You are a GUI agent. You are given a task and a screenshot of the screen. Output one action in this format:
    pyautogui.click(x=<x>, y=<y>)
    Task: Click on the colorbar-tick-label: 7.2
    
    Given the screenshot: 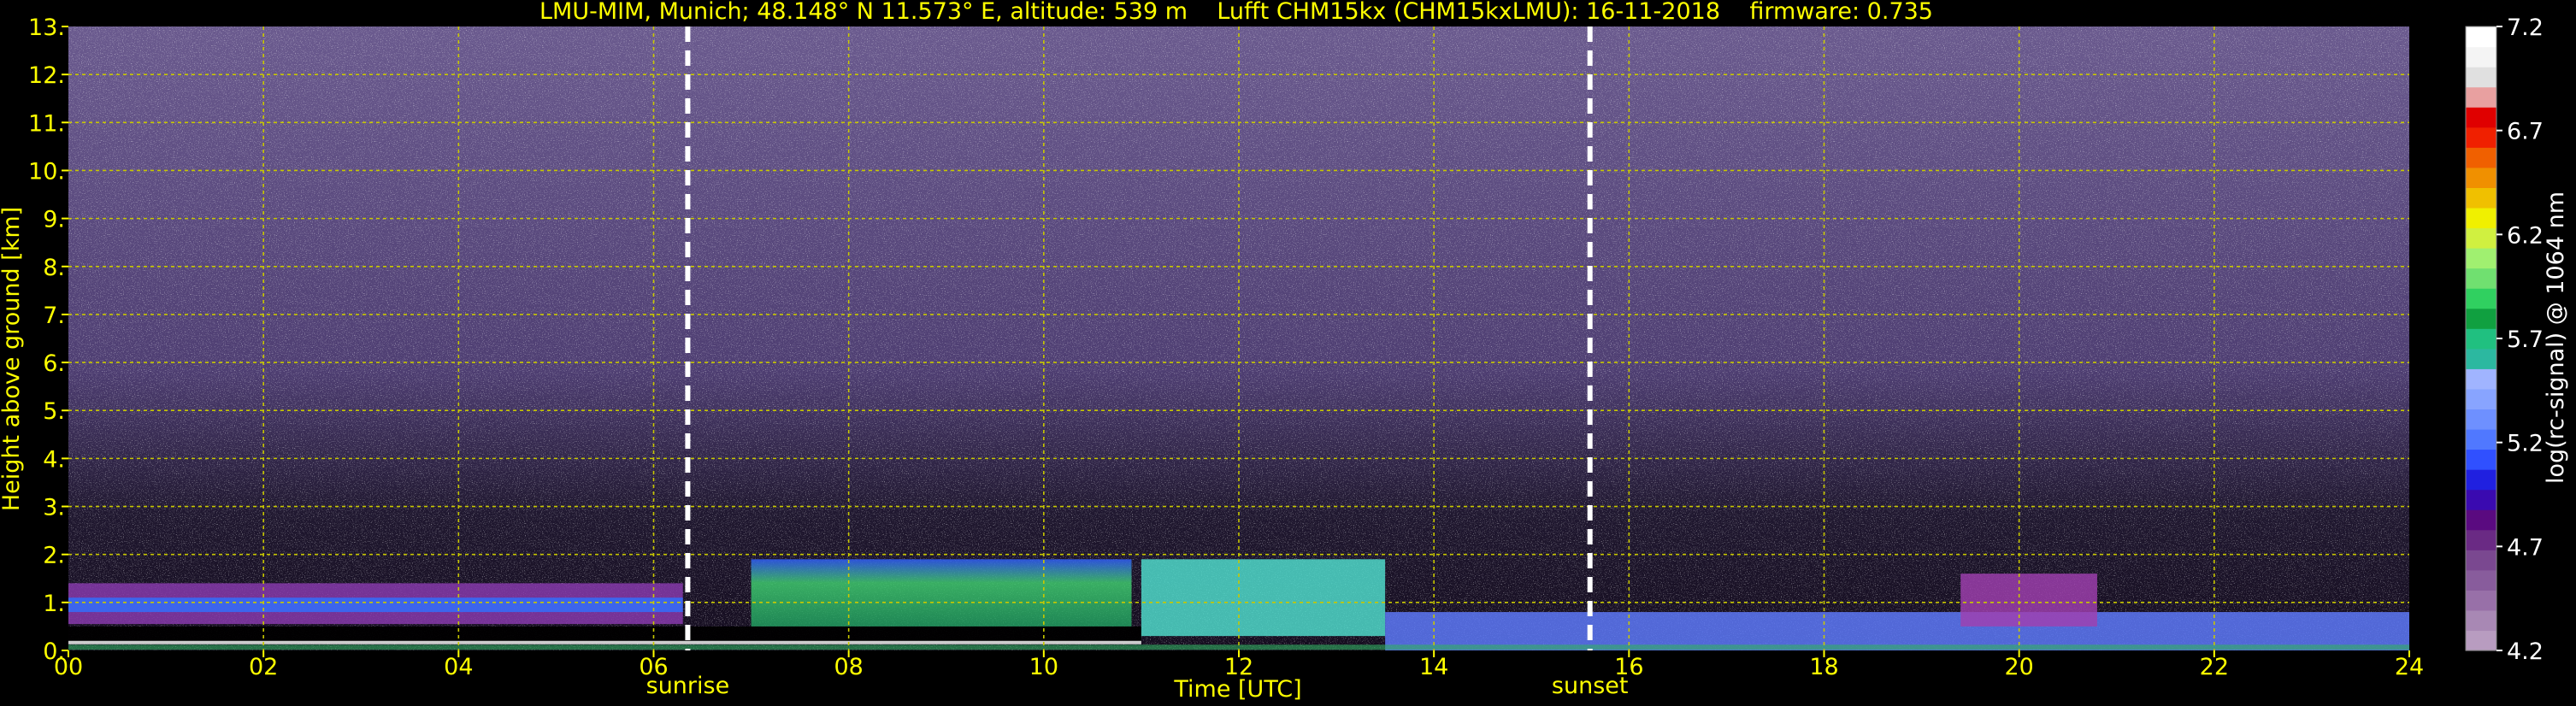 What is the action you would take?
    pyautogui.click(x=2525, y=28)
    